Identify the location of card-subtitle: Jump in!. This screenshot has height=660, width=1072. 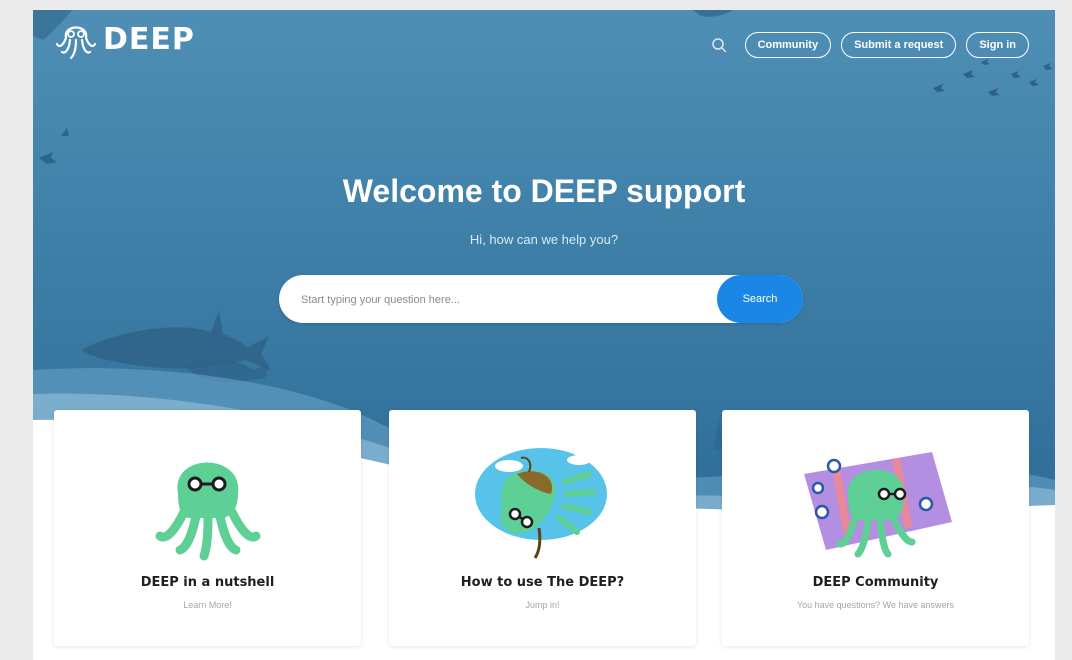
(542, 605).